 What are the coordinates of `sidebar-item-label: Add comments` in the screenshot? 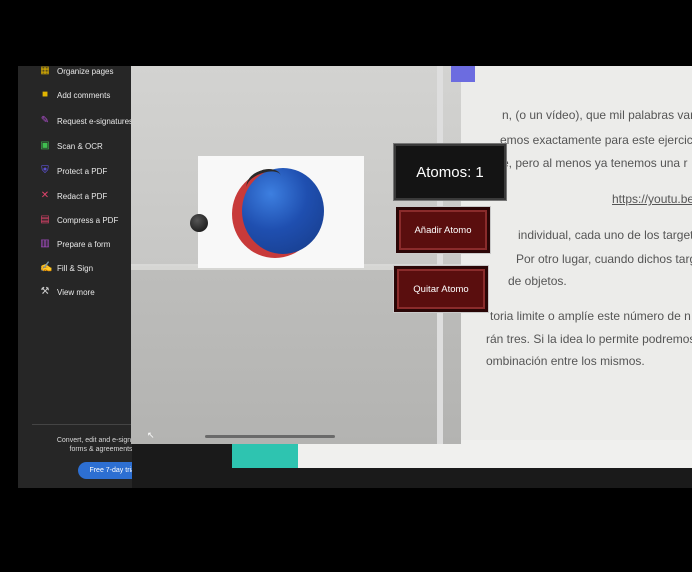 It's located at (84, 95).